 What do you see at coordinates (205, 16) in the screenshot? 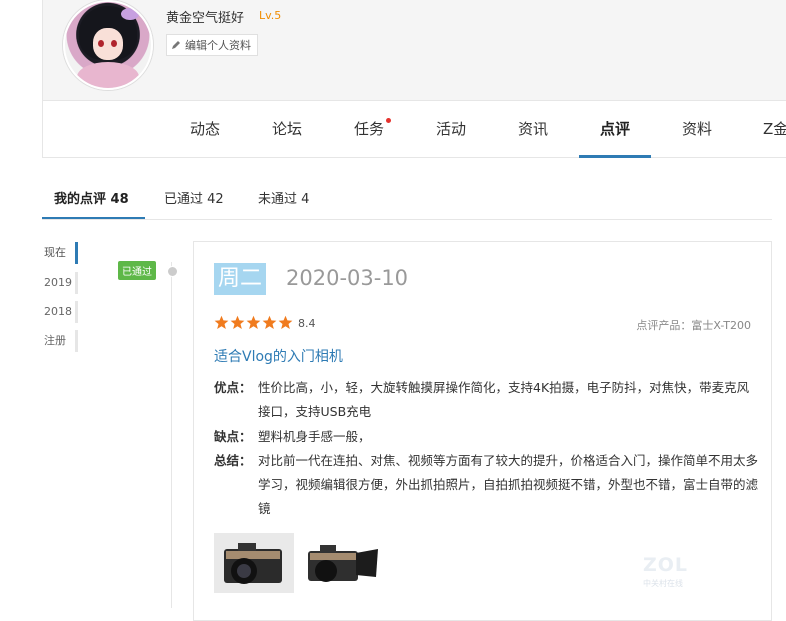
I see `username: 黄金空气挺好` at bounding box center [205, 16].